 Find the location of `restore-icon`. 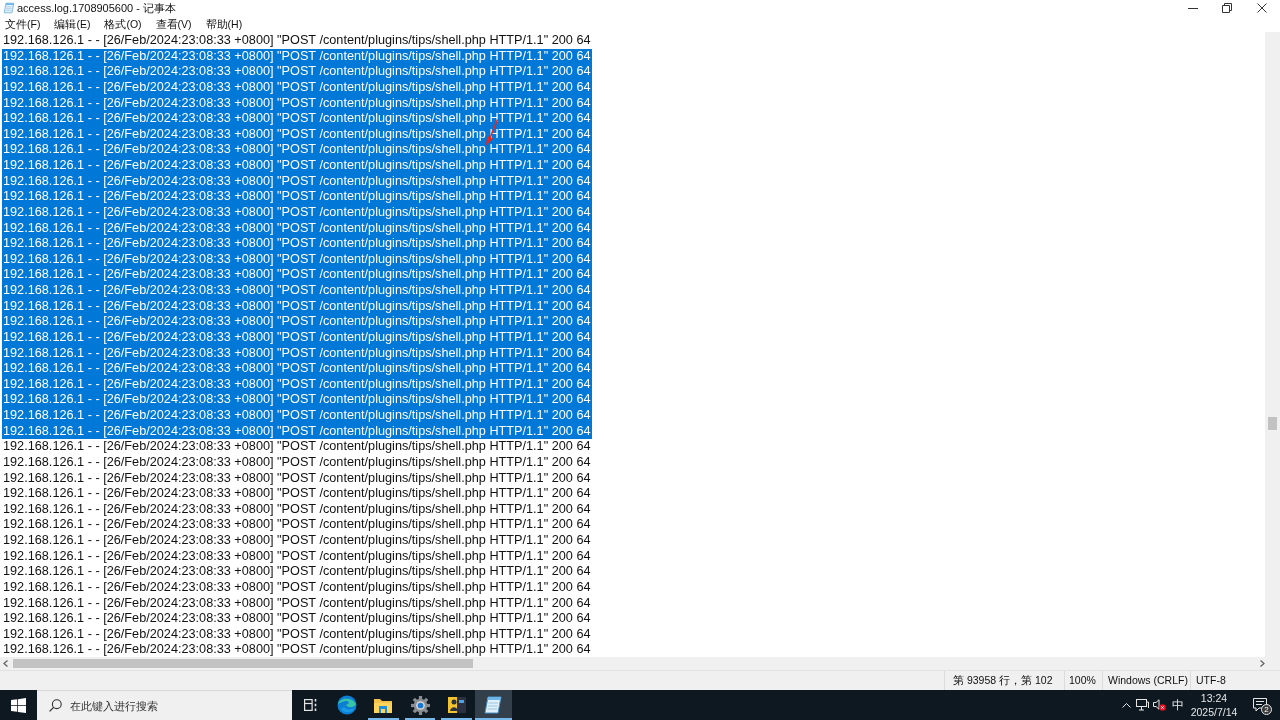

restore-icon is located at coordinates (1227, 8).